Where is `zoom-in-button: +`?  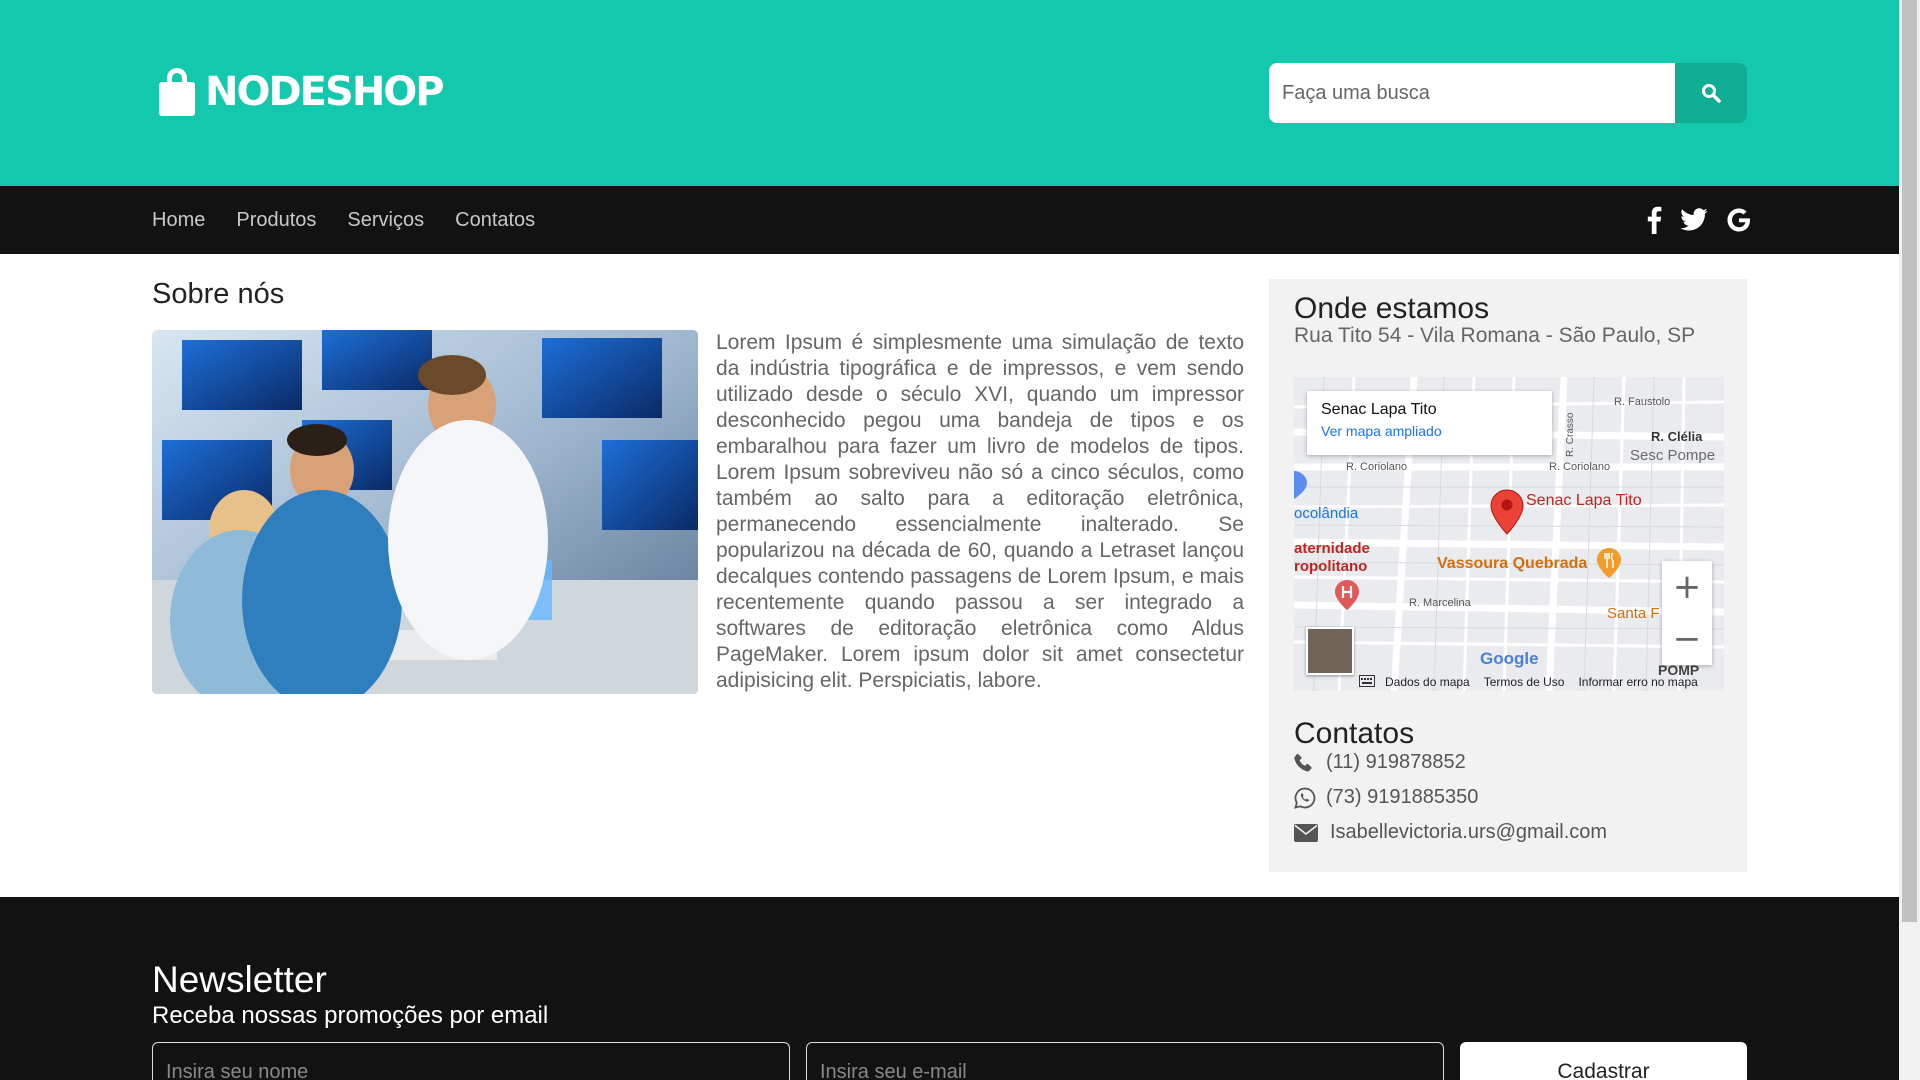
zoom-in-button: + is located at coordinates (1687, 587).